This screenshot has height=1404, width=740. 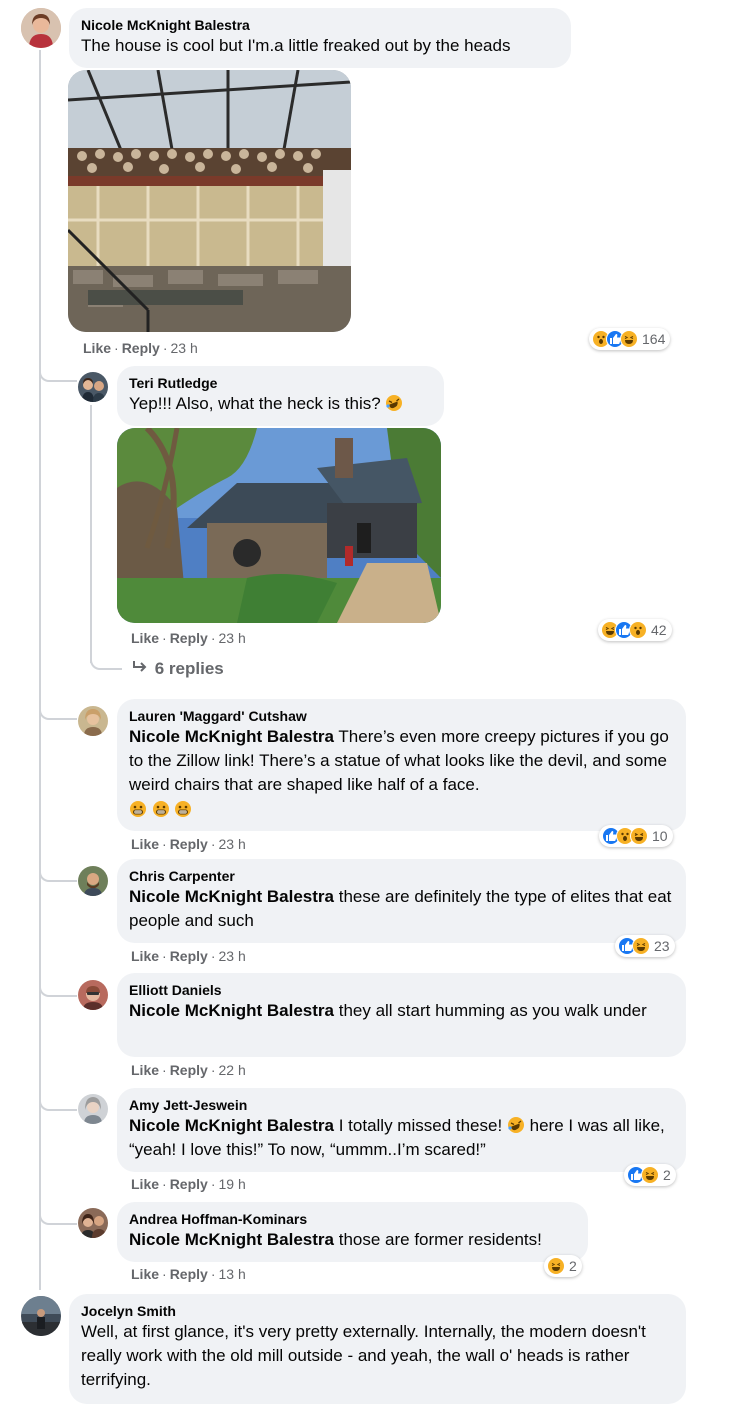 What do you see at coordinates (401, 716) in the screenshot?
I see `comment-author: Lauren 'Maggard' Cutshaw` at bounding box center [401, 716].